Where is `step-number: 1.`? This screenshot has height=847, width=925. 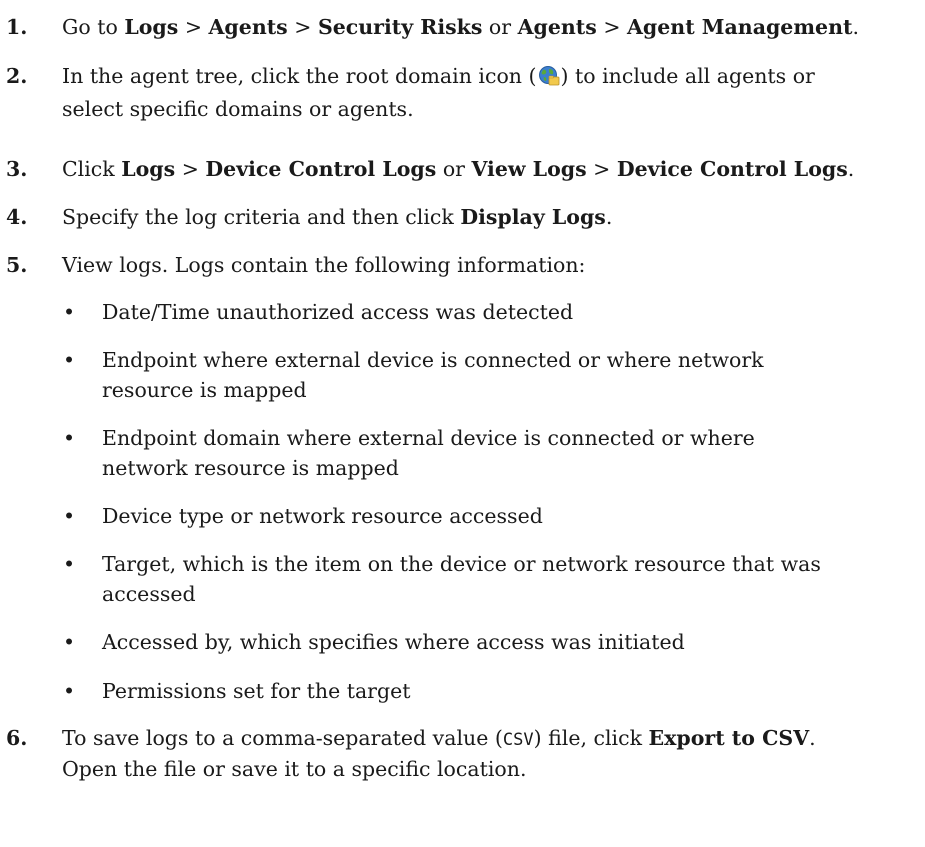 step-number: 1. is located at coordinates (17, 27).